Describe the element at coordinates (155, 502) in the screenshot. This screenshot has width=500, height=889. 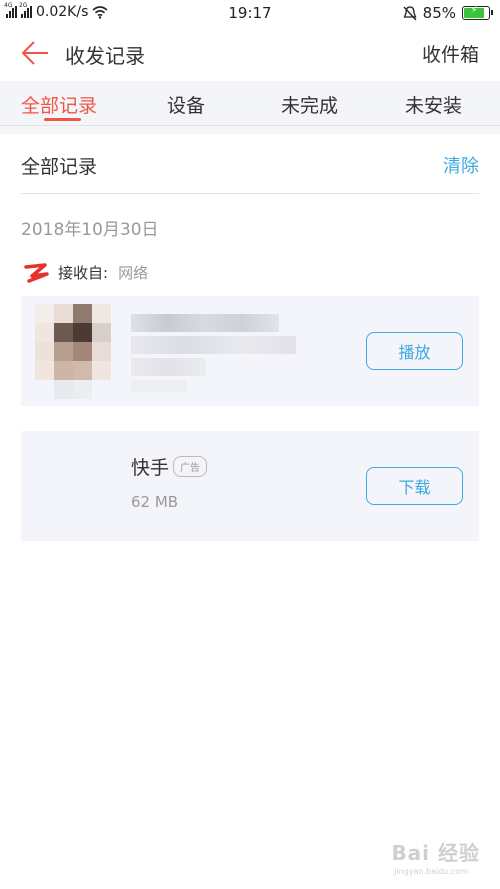
I see `app-size: 62 MB` at that location.